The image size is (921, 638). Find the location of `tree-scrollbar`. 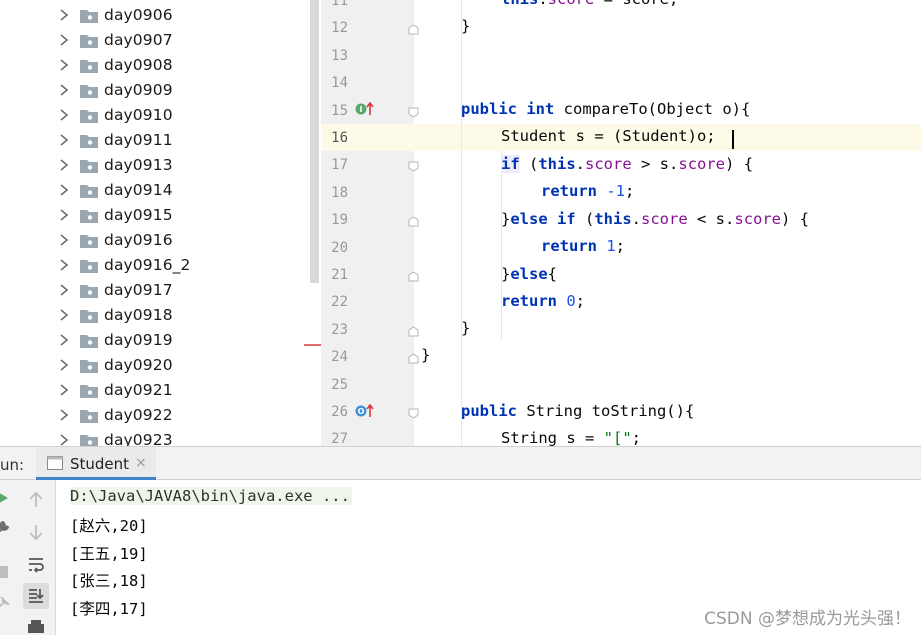

tree-scrollbar is located at coordinates (314, 141).